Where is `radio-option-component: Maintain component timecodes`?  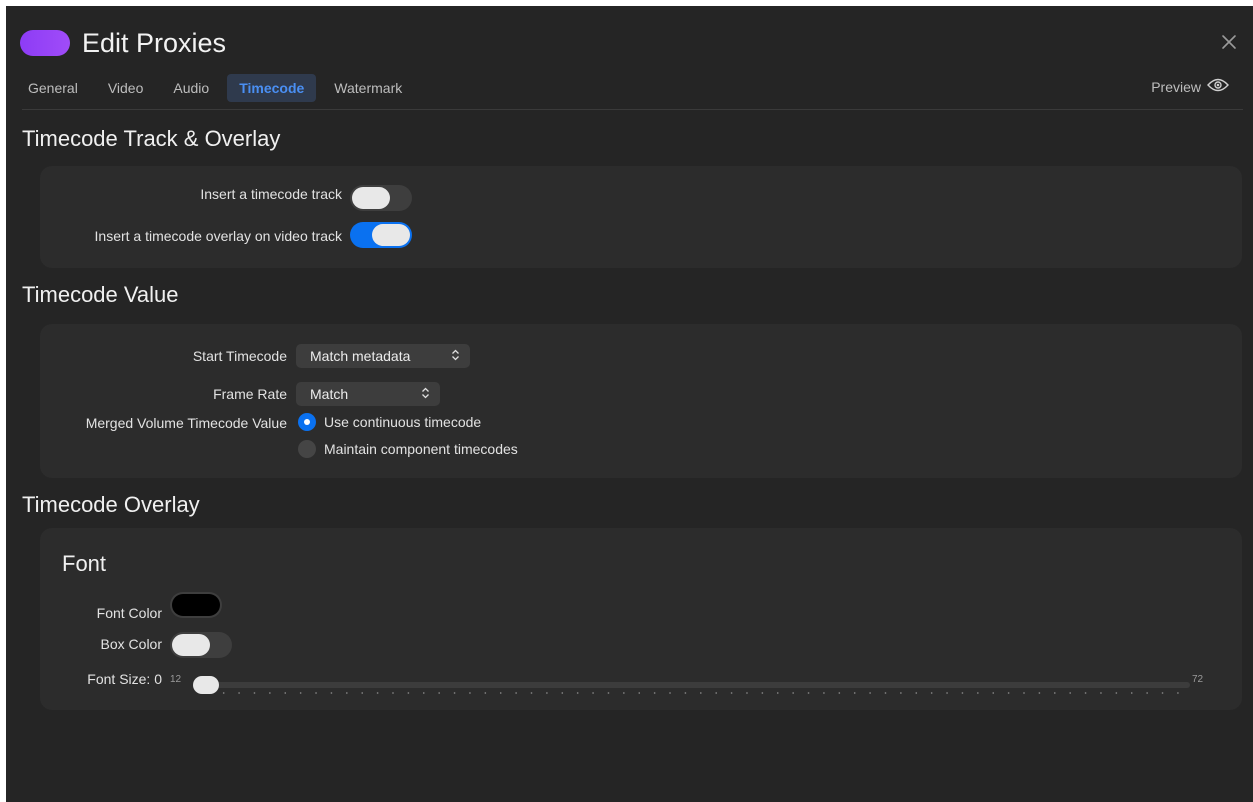
radio-option-component: Maintain component timecodes is located at coordinates (408, 449).